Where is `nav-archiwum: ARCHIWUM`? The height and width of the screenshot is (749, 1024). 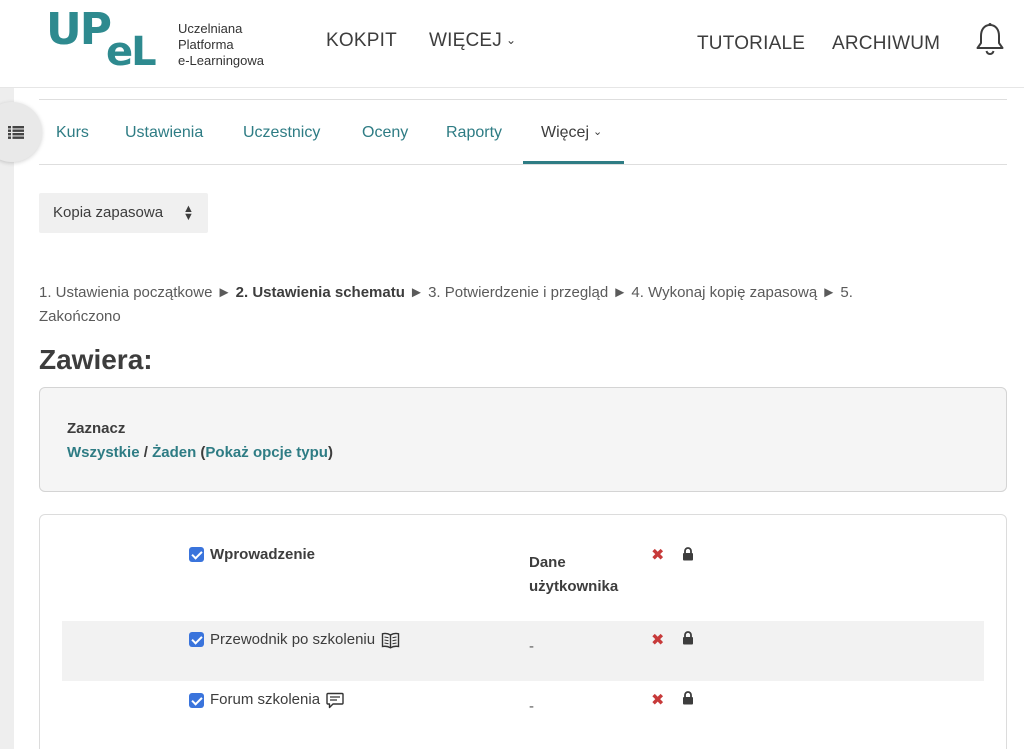 nav-archiwum: ARCHIWUM is located at coordinates (886, 44).